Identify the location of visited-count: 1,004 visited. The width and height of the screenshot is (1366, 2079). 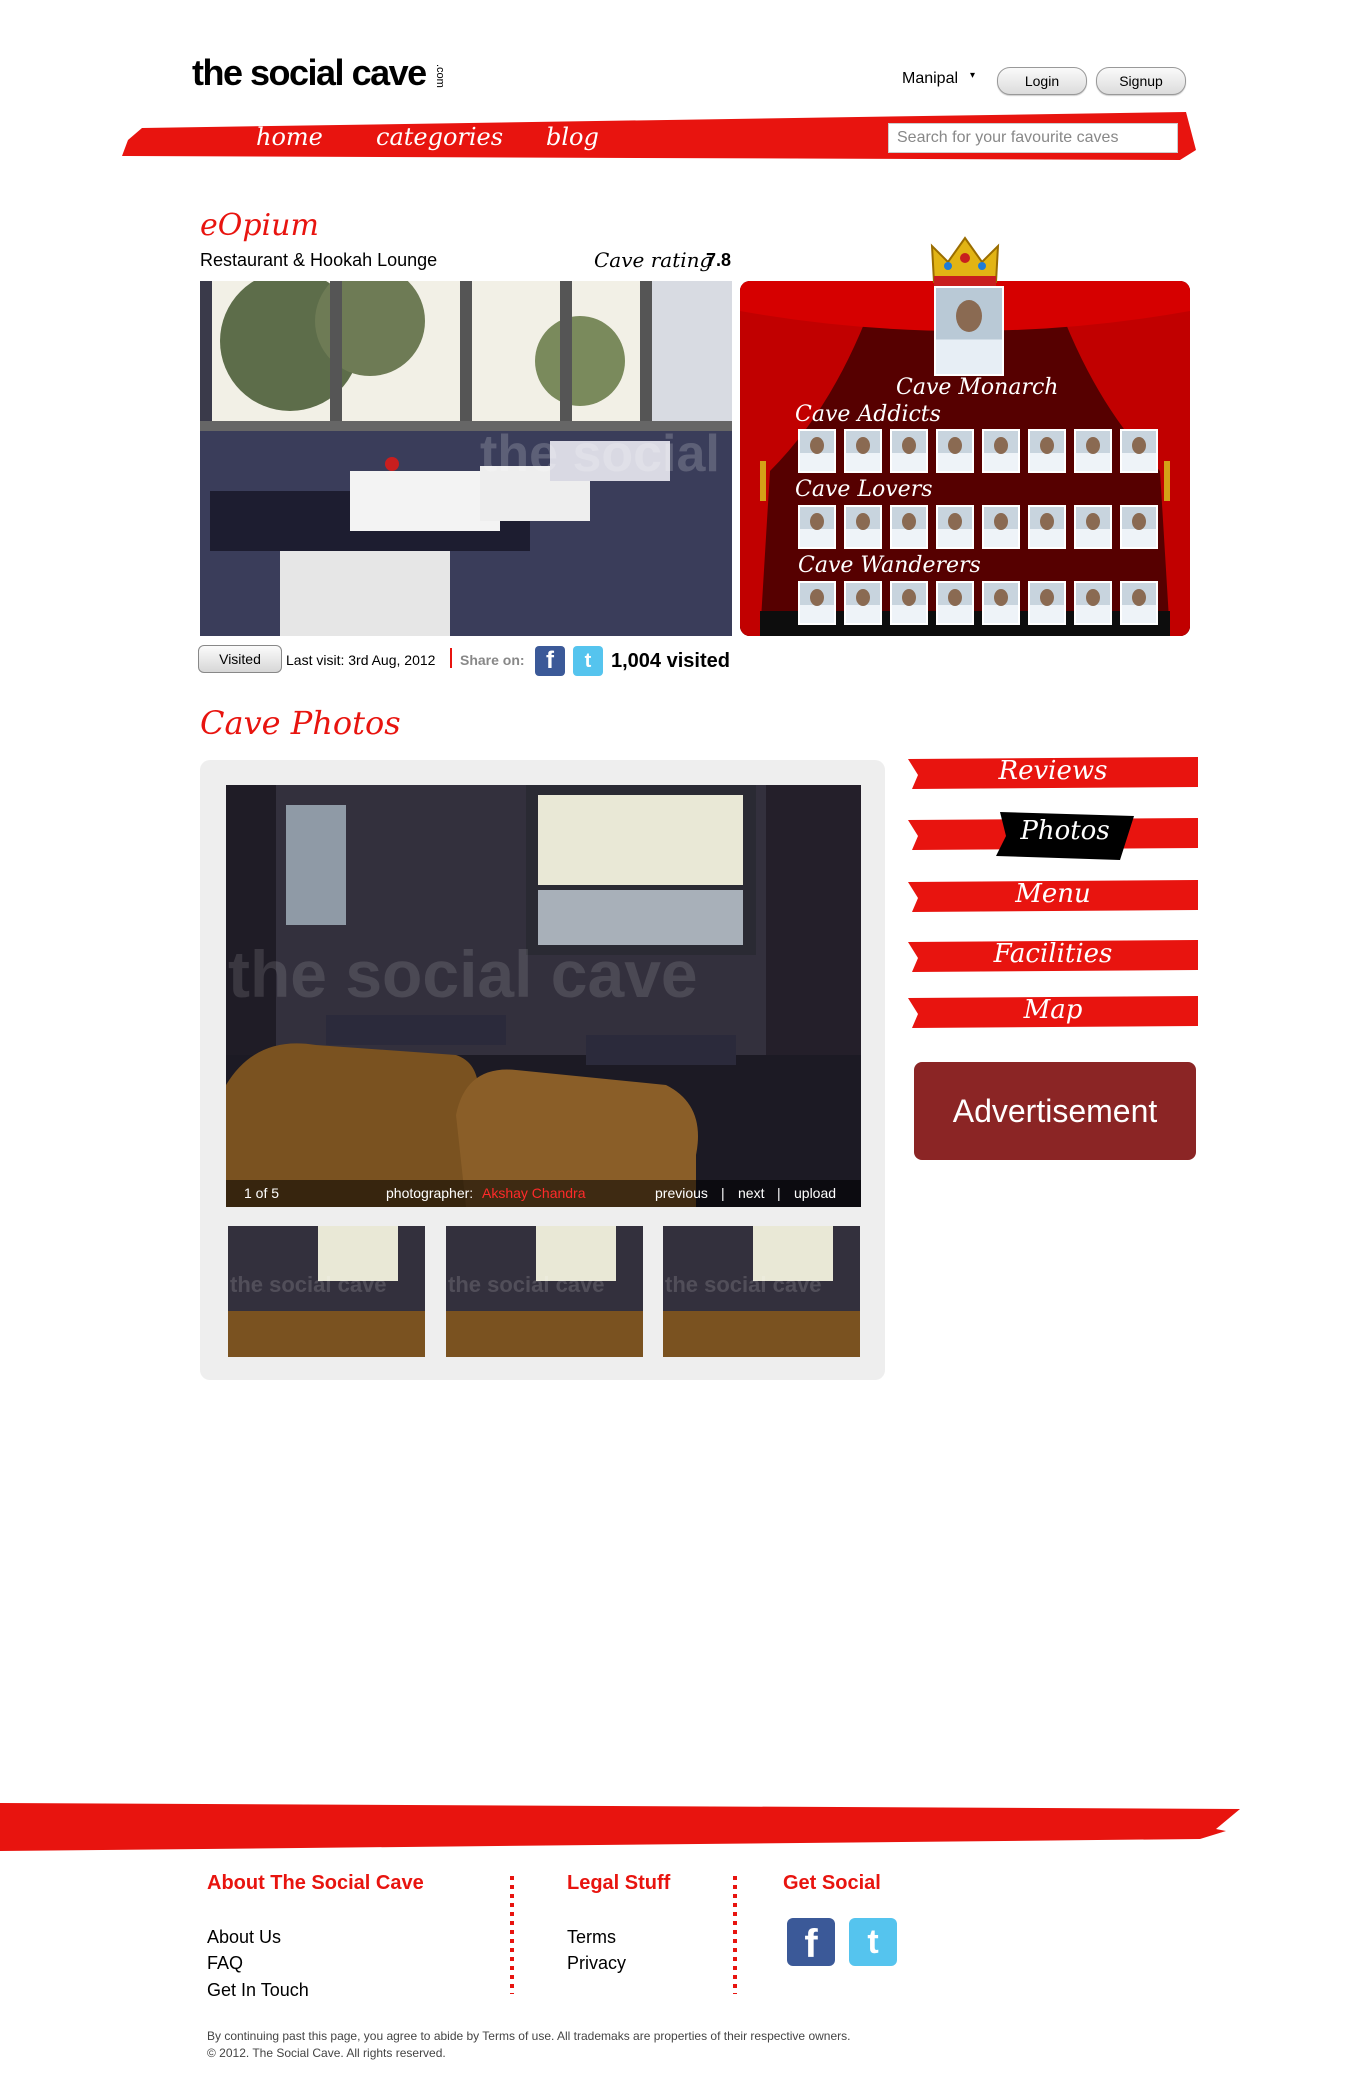
(670, 661).